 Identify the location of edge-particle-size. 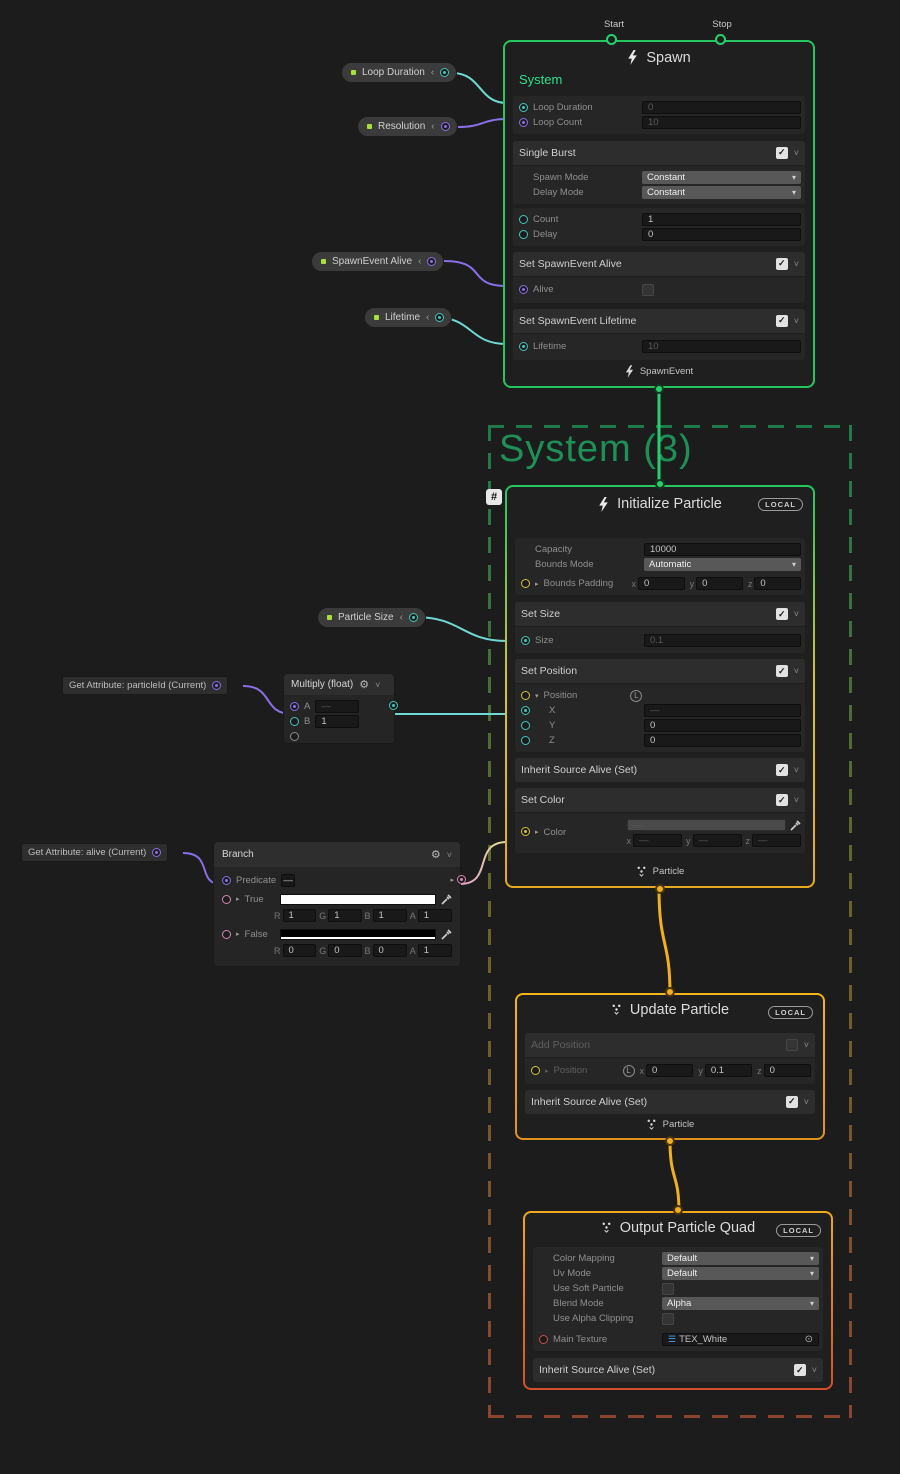
(461, 629).